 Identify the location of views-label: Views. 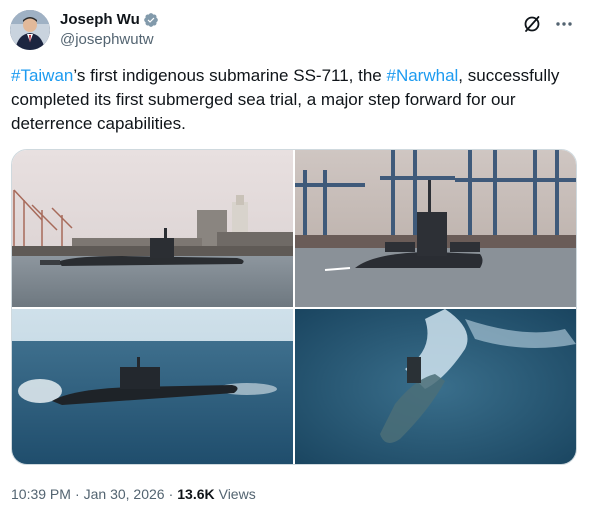
(237, 494).